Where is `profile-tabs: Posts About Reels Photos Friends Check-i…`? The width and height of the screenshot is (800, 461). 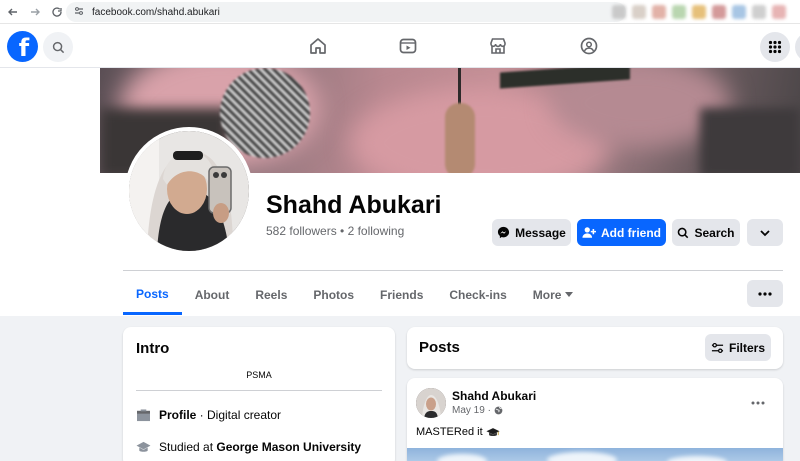 profile-tabs: Posts About Reels Photos Friends Check-i… is located at coordinates (354, 295).